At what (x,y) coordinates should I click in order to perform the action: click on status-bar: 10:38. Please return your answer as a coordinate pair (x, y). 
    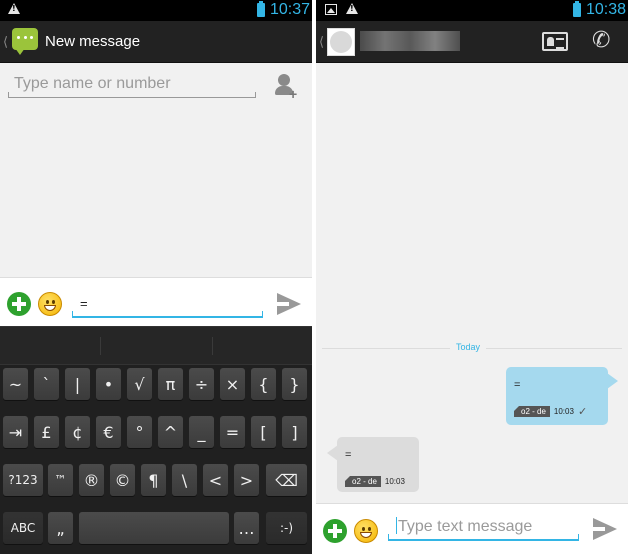
    Looking at the image, I should click on (472, 10).